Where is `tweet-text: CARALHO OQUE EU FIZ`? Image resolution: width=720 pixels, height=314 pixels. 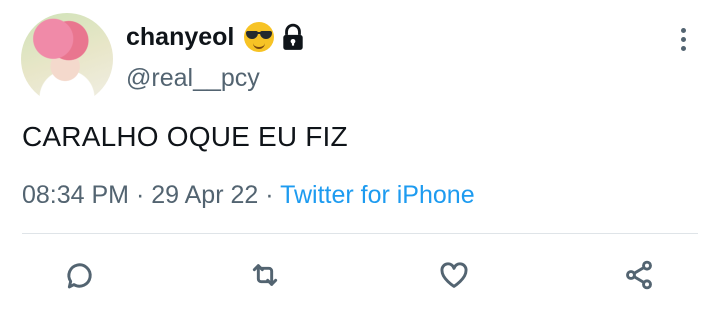 tweet-text: CARALHO OQUE EU FIZ is located at coordinates (185, 136).